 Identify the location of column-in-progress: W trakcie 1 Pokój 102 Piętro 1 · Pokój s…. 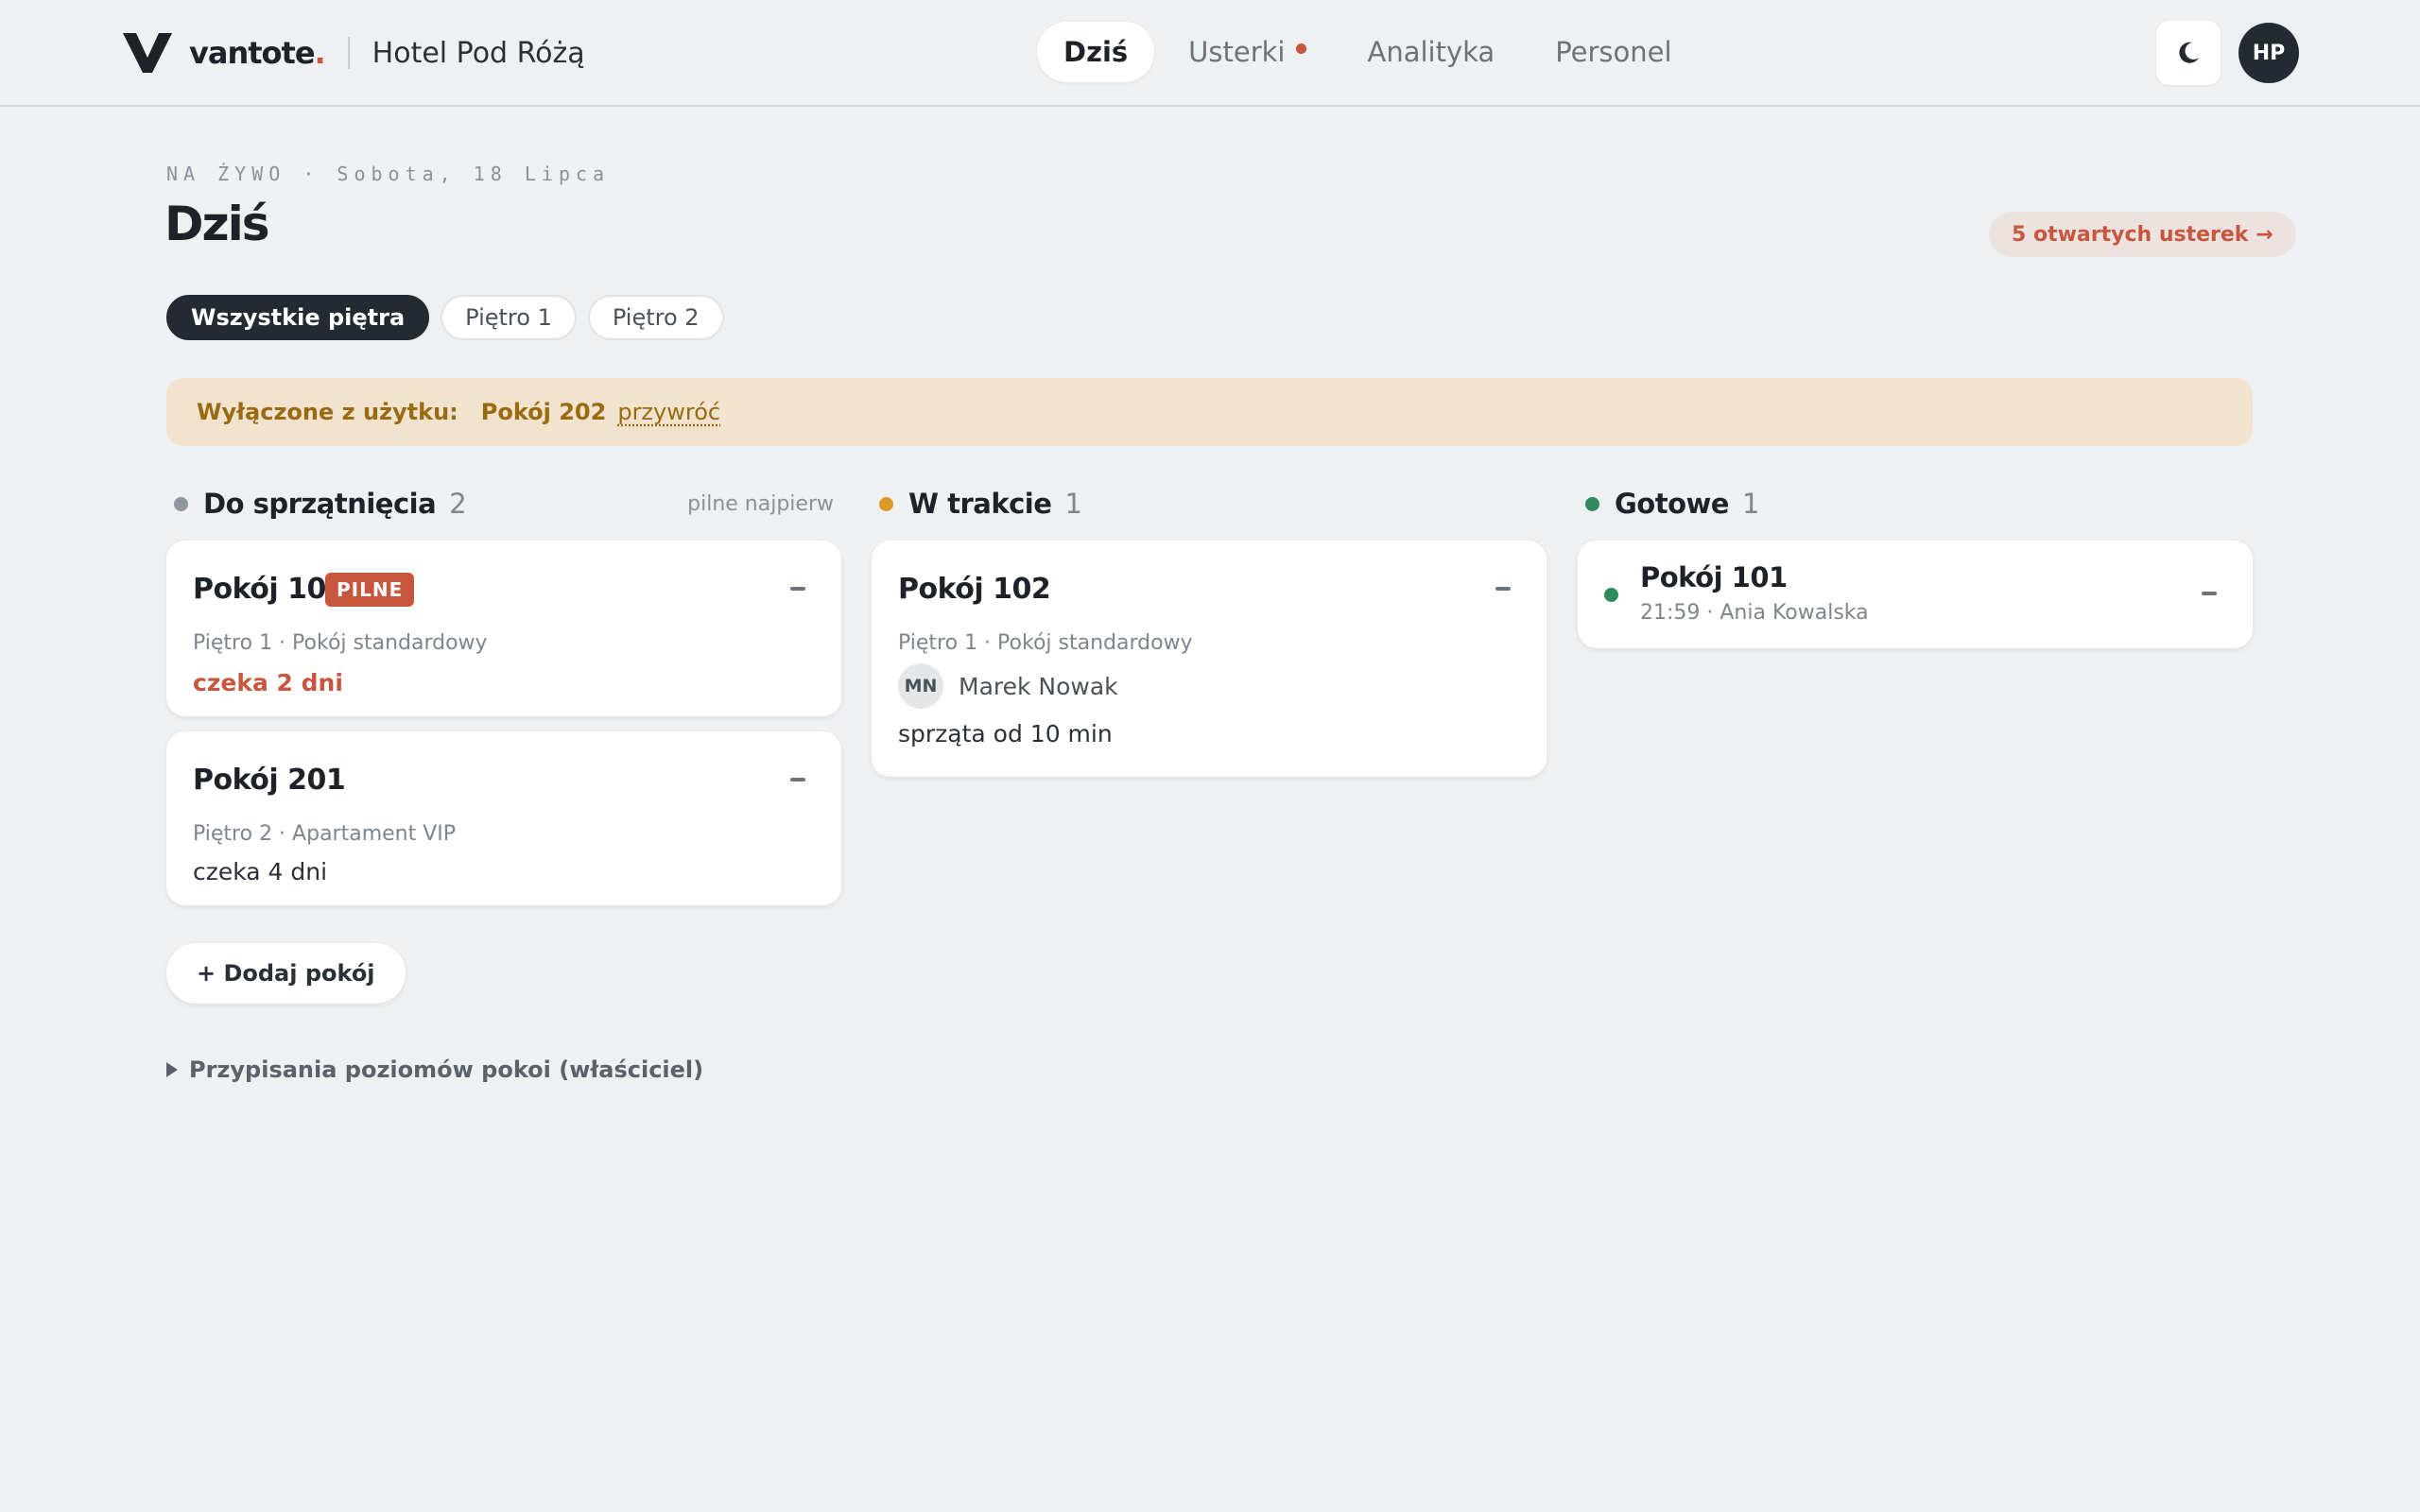
(1210, 629).